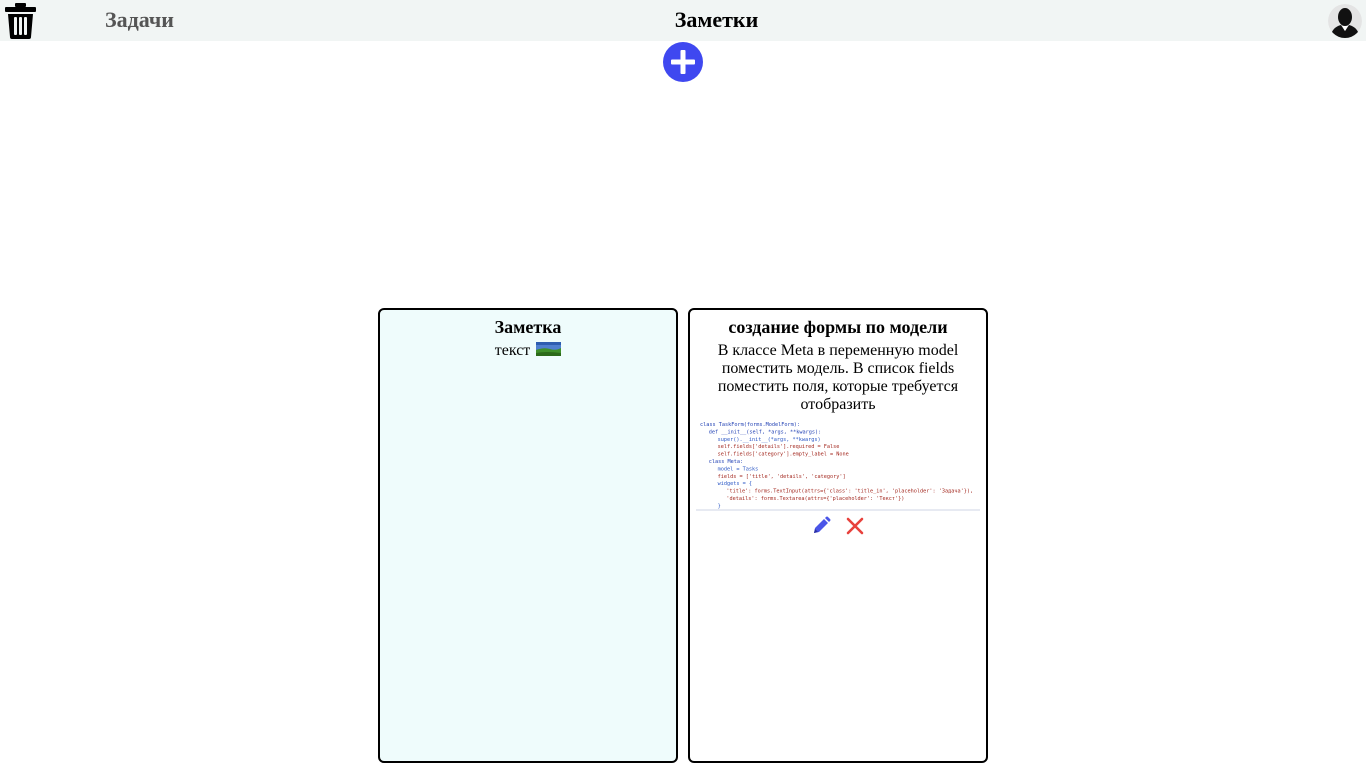  I want to click on note-card: Заметка текст, so click(528, 535).